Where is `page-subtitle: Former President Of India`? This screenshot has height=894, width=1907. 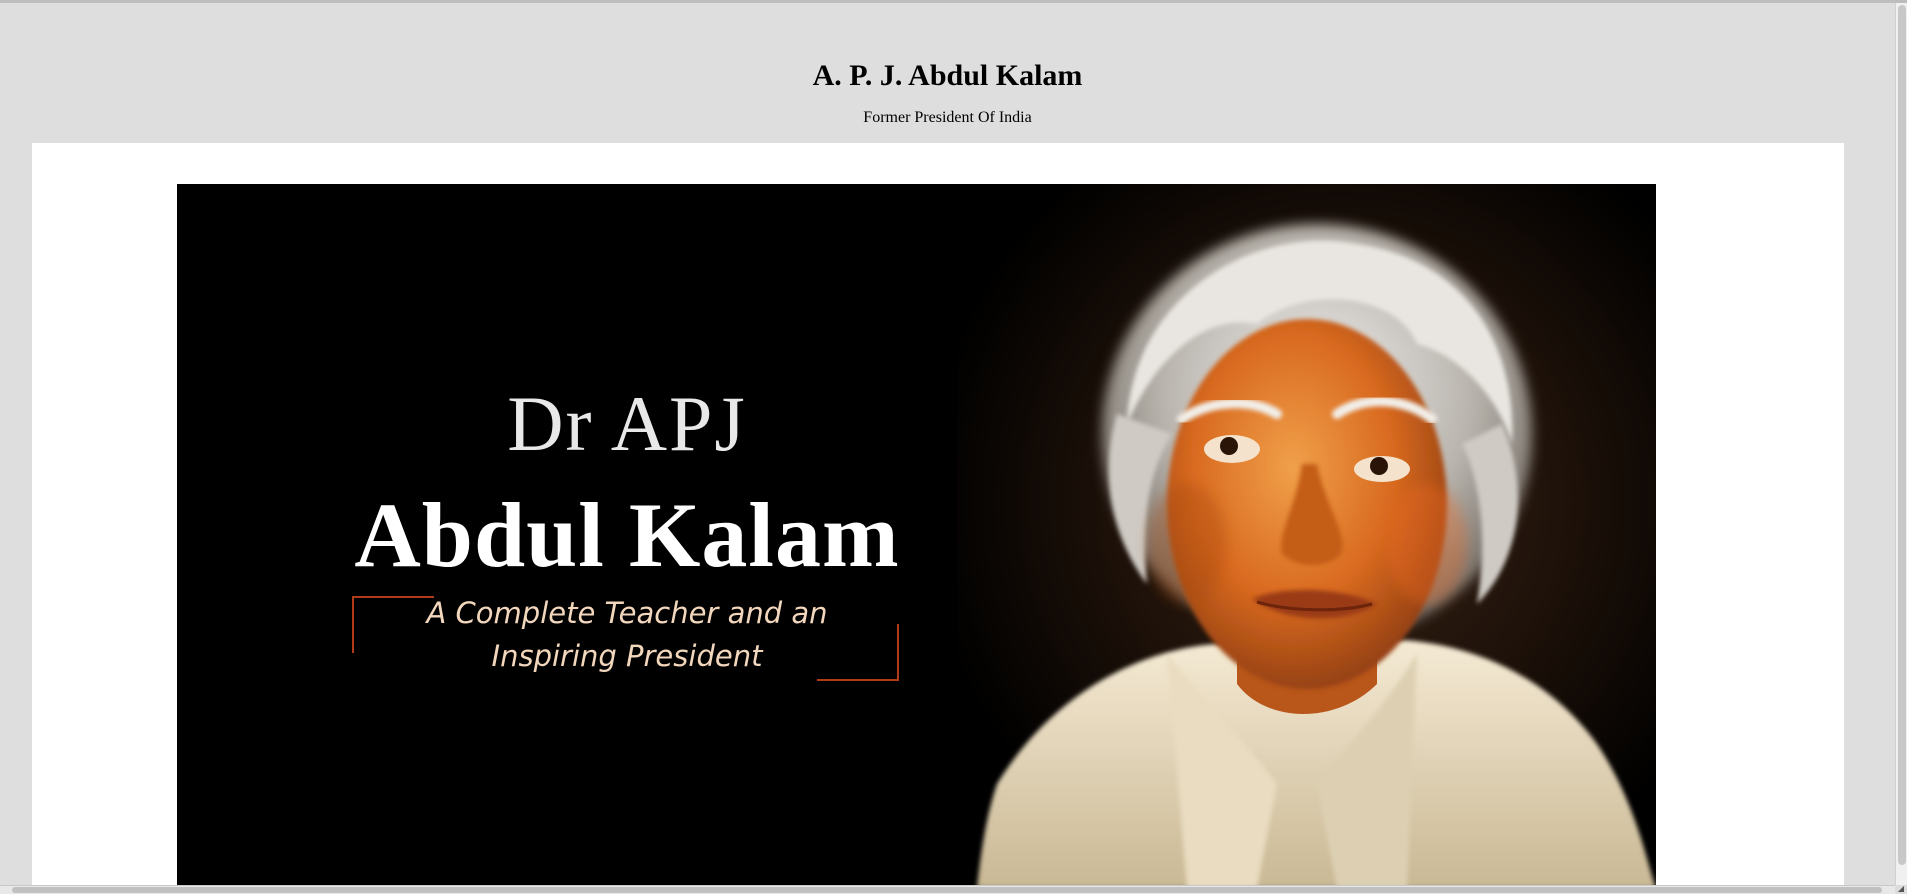 page-subtitle: Former President Of India is located at coordinates (947, 117).